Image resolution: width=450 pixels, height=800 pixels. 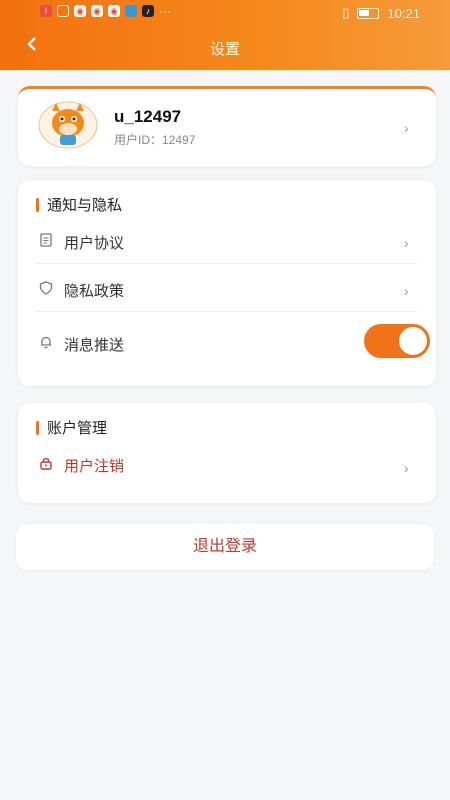 I want to click on toggle-knob, so click(x=413, y=341).